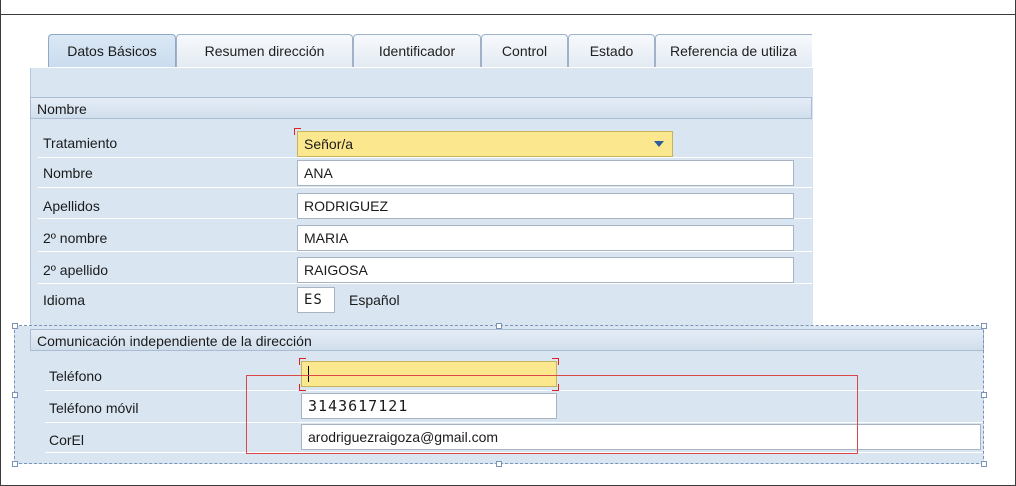 Image resolution: width=1016 pixels, height=486 pixels. Describe the element at coordinates (545, 206) in the screenshot. I see `apellidos-input: RODRIGUEZ` at that location.